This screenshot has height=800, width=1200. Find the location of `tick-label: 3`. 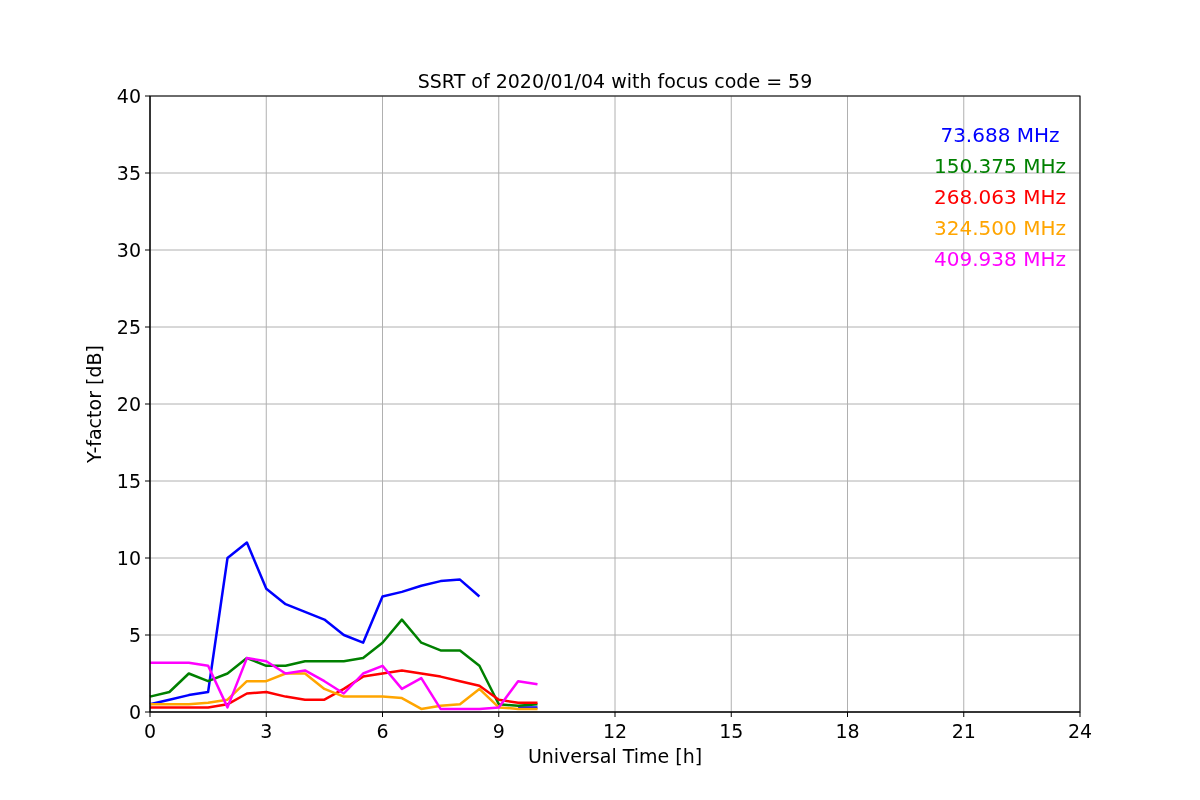

tick-label: 3 is located at coordinates (266, 731).